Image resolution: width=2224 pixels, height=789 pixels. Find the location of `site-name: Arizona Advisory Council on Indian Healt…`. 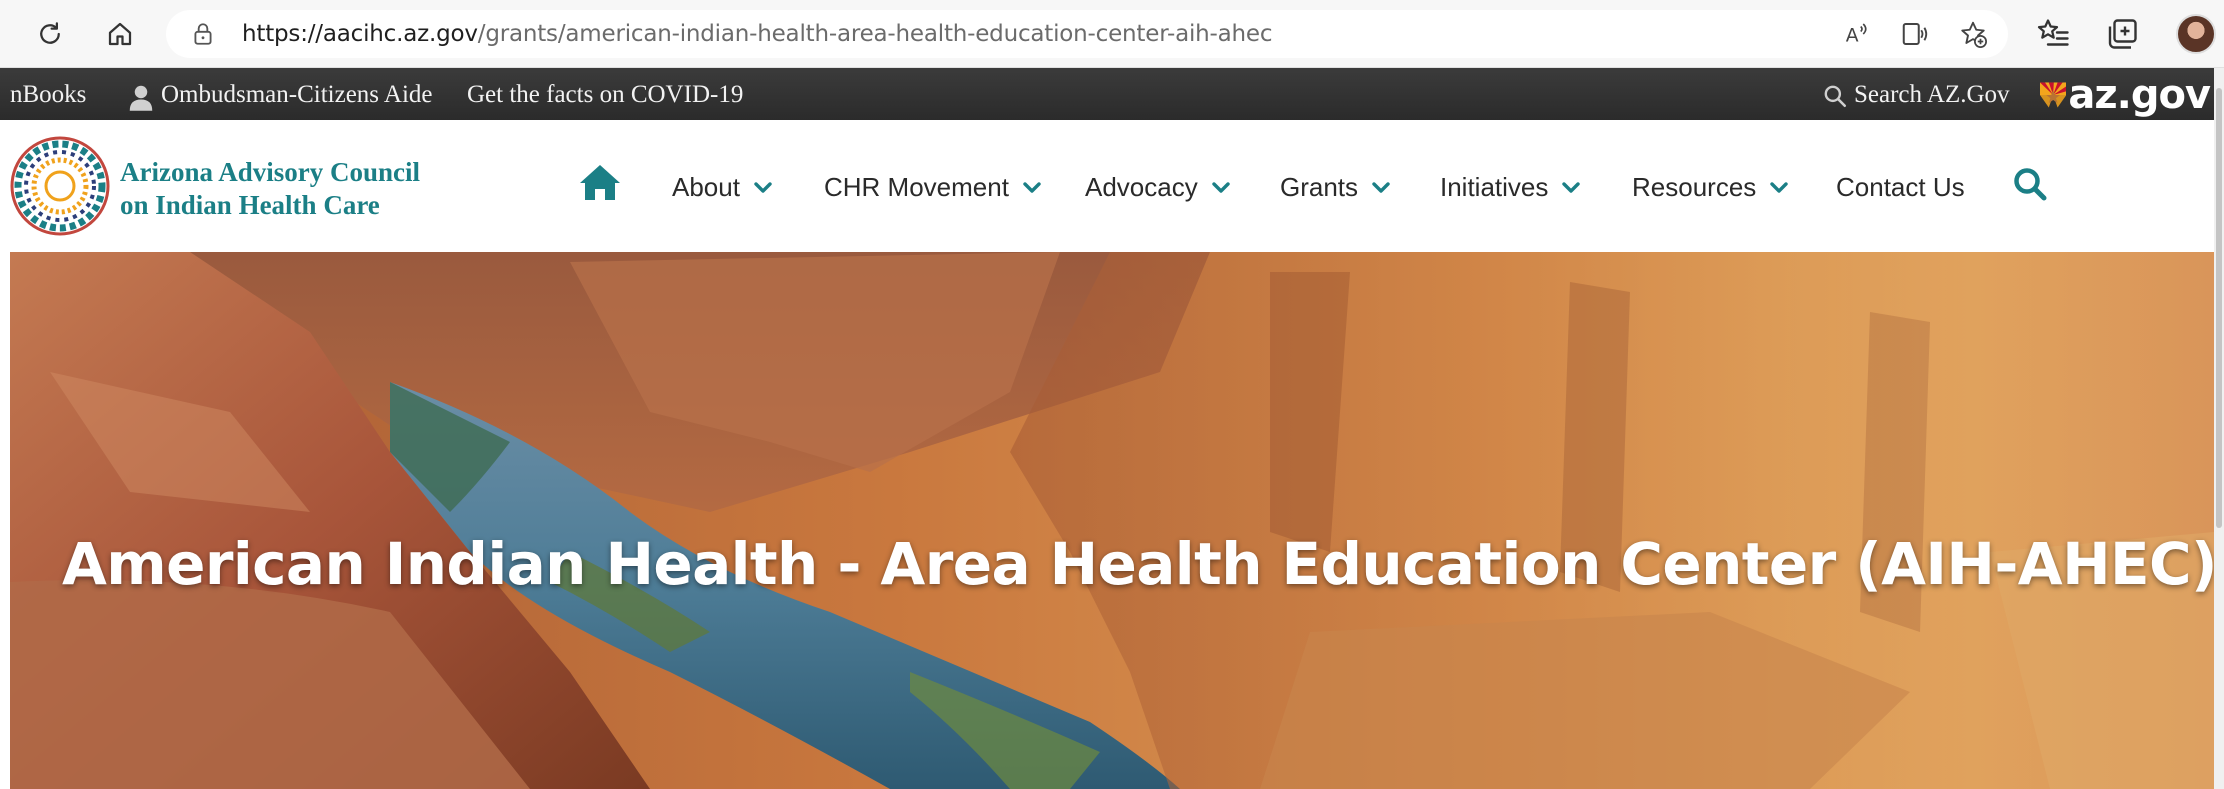

site-name: Arizona Advisory Council on Indian Healt… is located at coordinates (270, 189).